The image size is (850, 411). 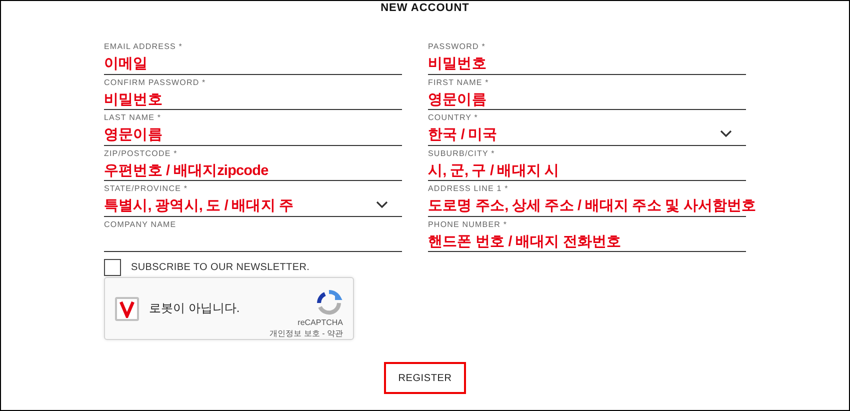 I want to click on input-field: CONFIRM PASSWORD * 비밀번호, so click(x=253, y=92).